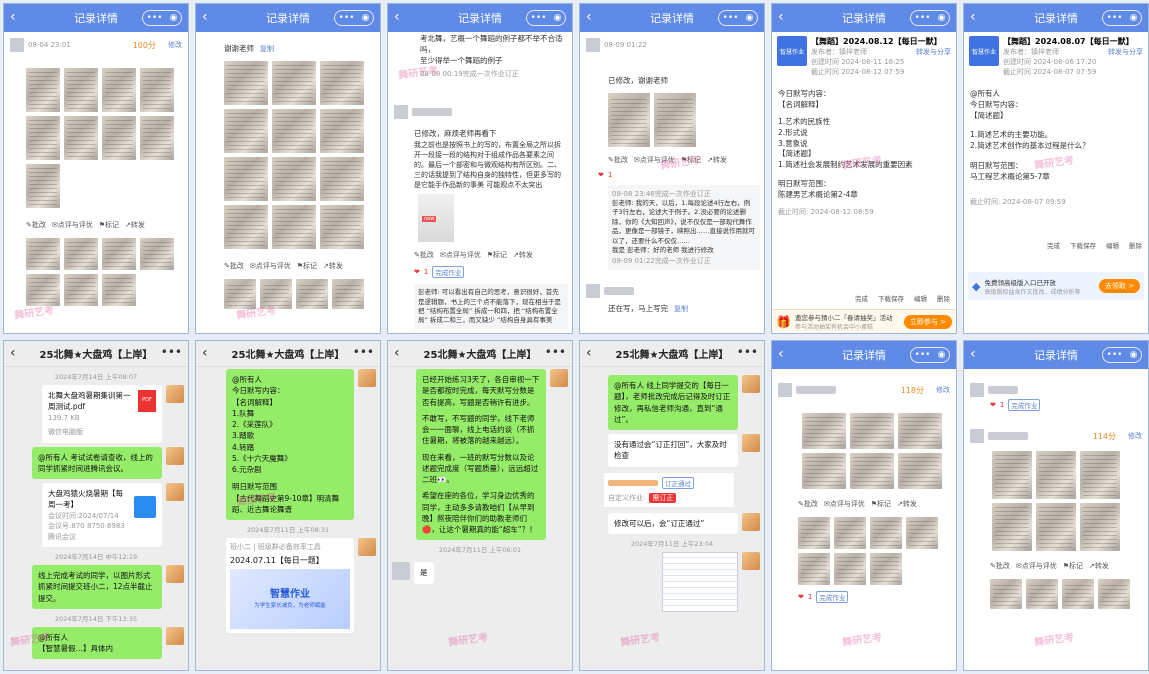 This screenshot has height=674, width=1149. I want to click on table-image, so click(700, 581).